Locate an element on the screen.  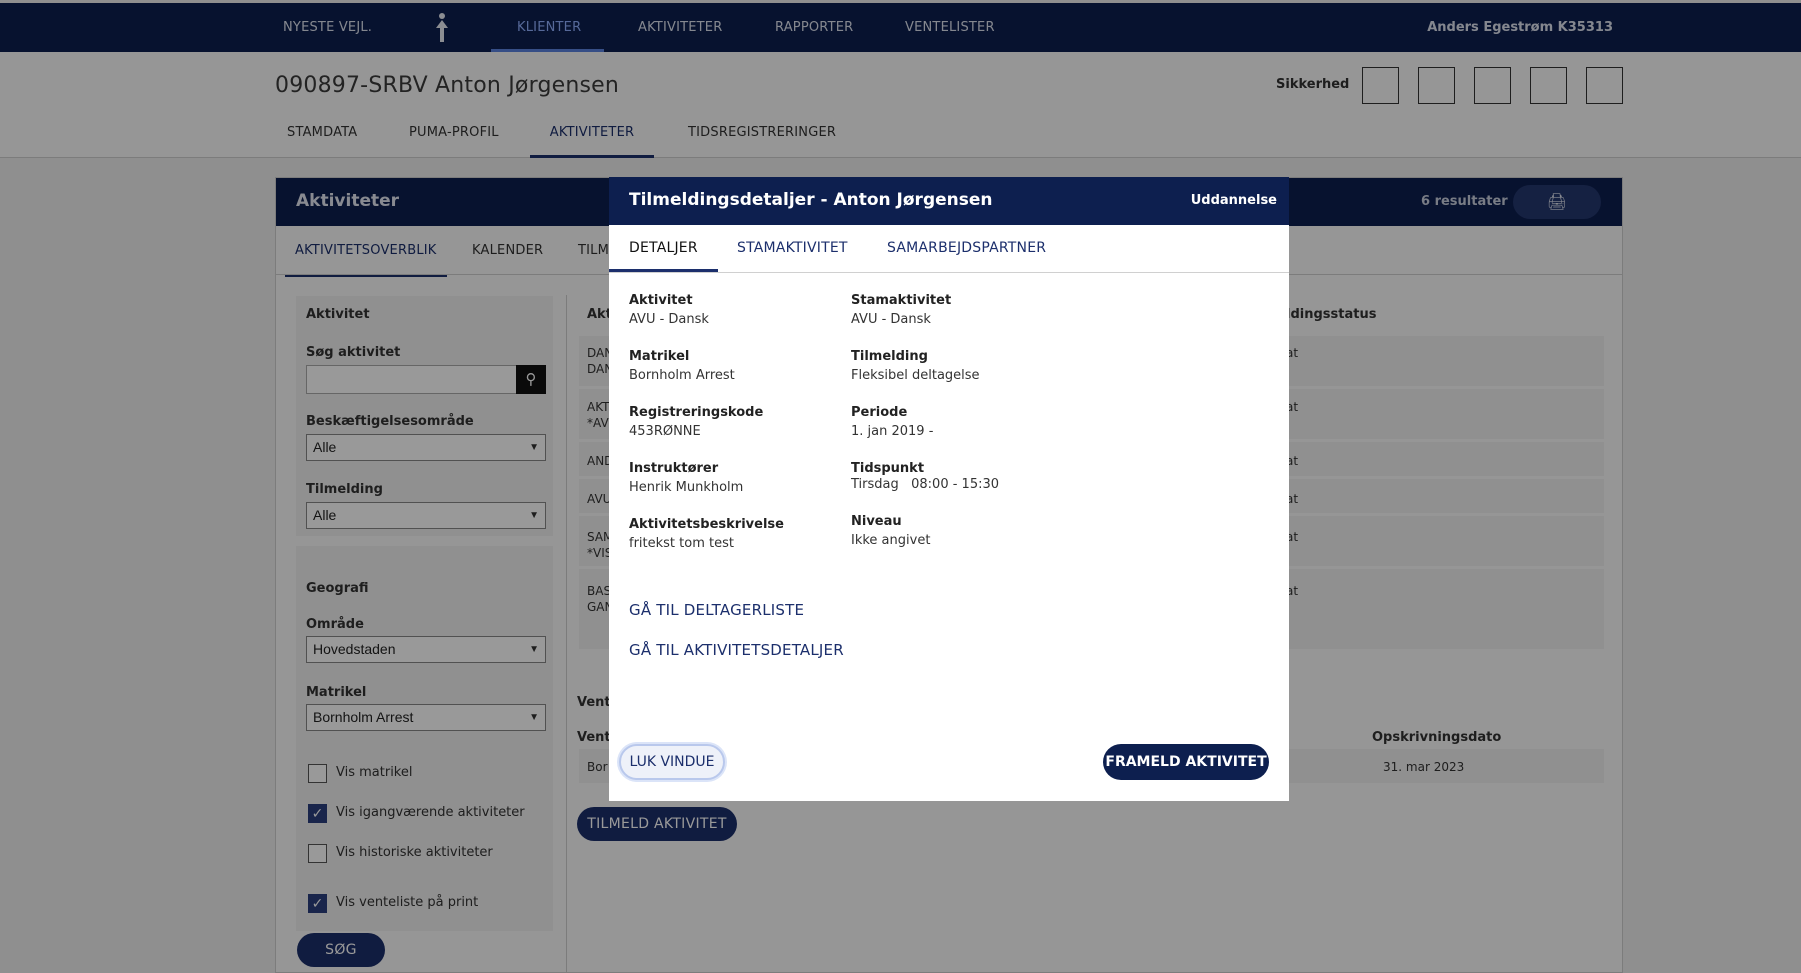
field-value: 453RØNNE is located at coordinates (665, 431).